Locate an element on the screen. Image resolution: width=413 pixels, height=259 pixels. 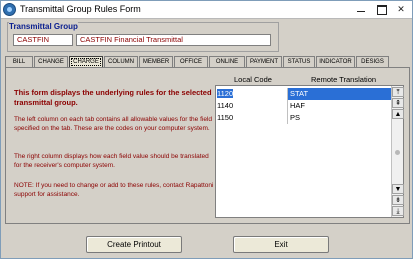
tab-member: MEMBER is located at coordinates (156, 61).